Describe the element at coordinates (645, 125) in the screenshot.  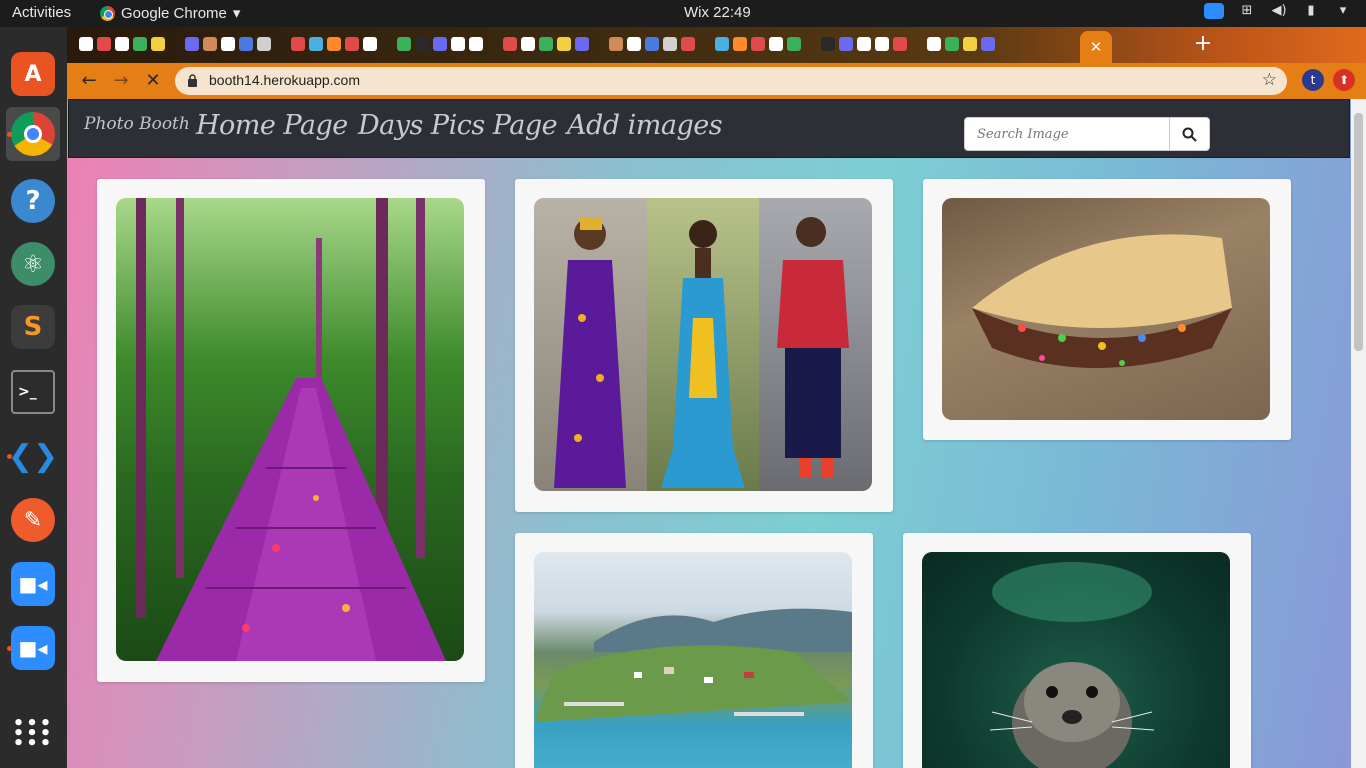
I see `nav-add-images-link: Add images` at that location.